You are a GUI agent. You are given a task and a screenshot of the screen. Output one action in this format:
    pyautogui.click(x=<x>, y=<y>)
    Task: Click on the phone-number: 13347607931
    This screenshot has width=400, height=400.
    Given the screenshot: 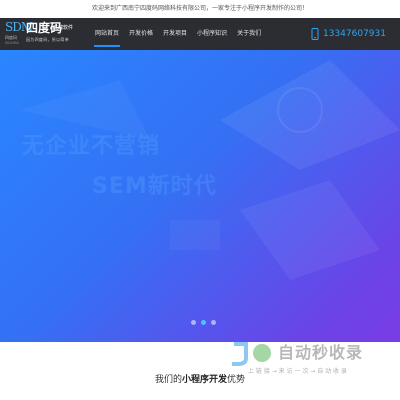 What is the action you would take?
    pyautogui.click(x=354, y=34)
    